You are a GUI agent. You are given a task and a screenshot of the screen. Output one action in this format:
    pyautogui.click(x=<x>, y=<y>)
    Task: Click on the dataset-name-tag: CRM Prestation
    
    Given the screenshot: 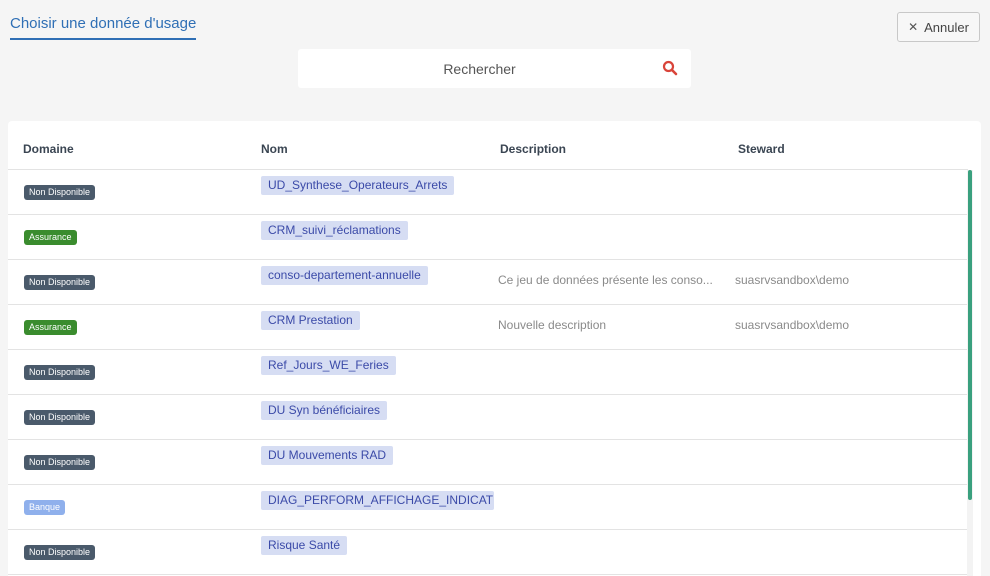 What is the action you would take?
    pyautogui.click(x=310, y=320)
    